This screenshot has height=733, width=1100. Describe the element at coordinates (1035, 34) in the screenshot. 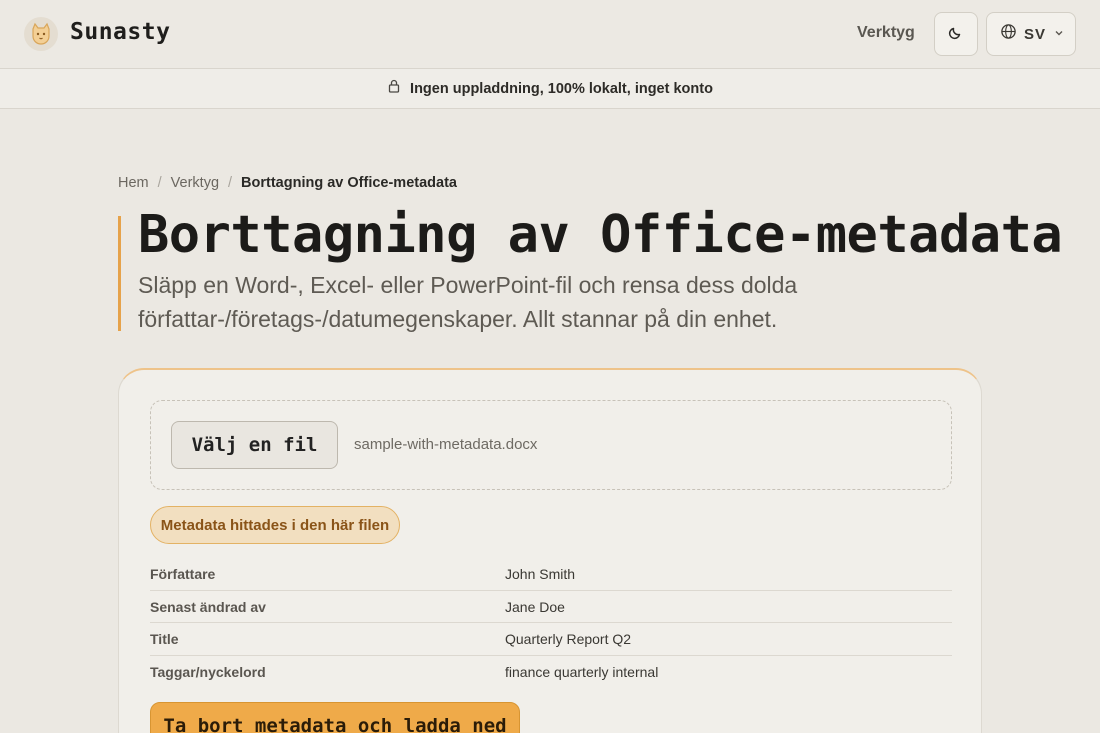

I see `language-code: SV` at that location.